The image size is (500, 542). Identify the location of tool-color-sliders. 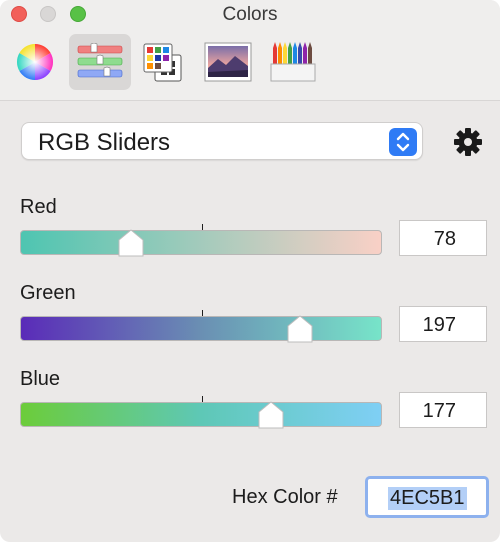
(100, 62).